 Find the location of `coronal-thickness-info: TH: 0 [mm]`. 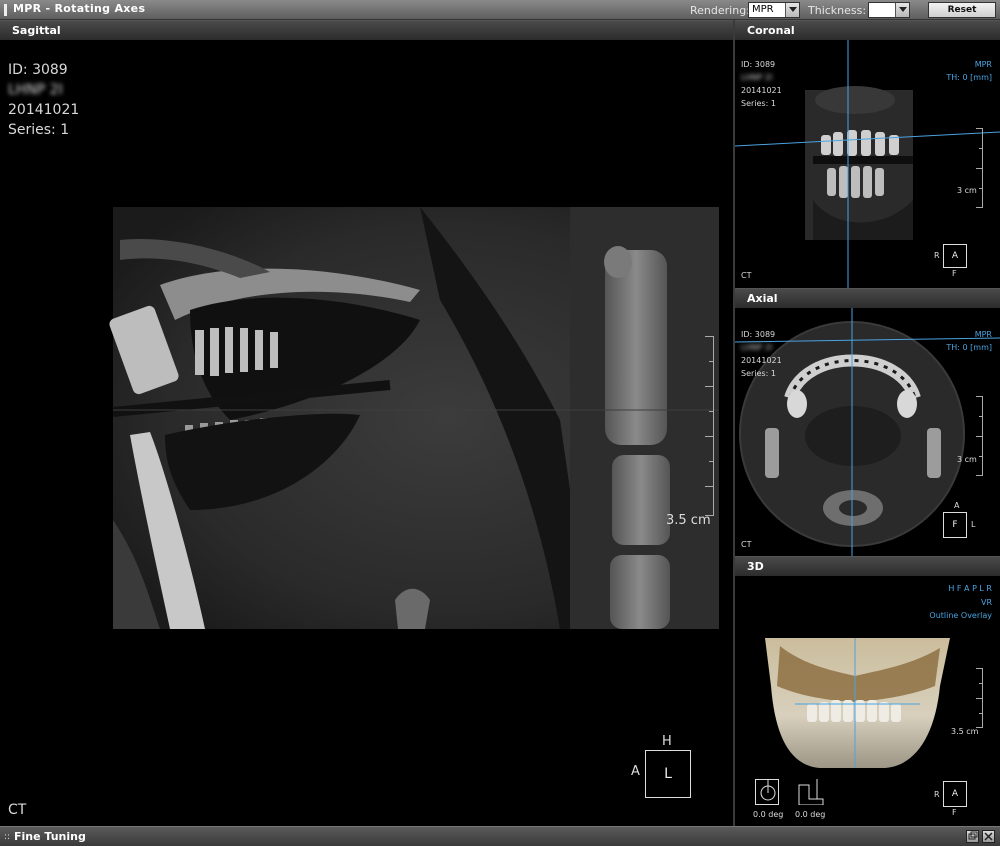

coronal-thickness-info: TH: 0 [mm] is located at coordinates (969, 77).